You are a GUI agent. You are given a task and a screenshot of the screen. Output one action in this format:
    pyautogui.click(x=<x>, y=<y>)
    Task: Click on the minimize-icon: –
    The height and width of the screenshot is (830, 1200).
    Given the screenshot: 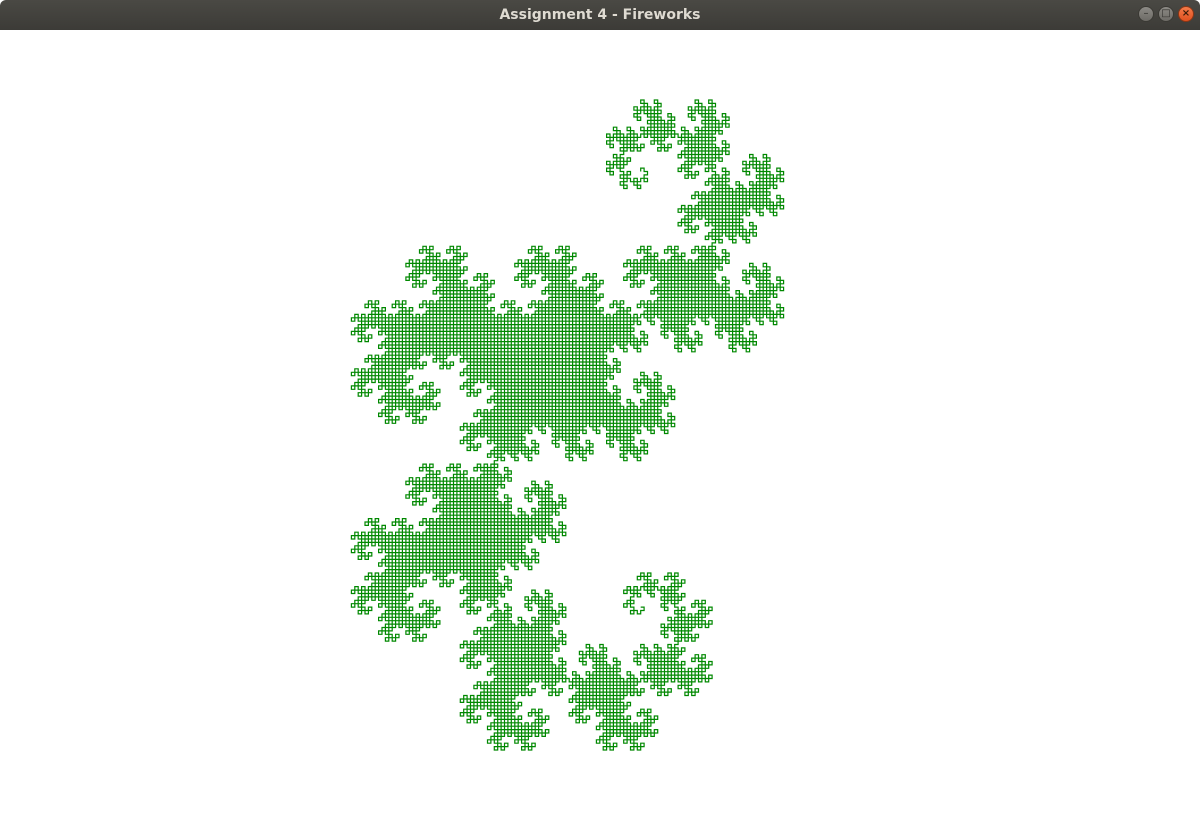 What is the action you would take?
    pyautogui.click(x=1146, y=14)
    